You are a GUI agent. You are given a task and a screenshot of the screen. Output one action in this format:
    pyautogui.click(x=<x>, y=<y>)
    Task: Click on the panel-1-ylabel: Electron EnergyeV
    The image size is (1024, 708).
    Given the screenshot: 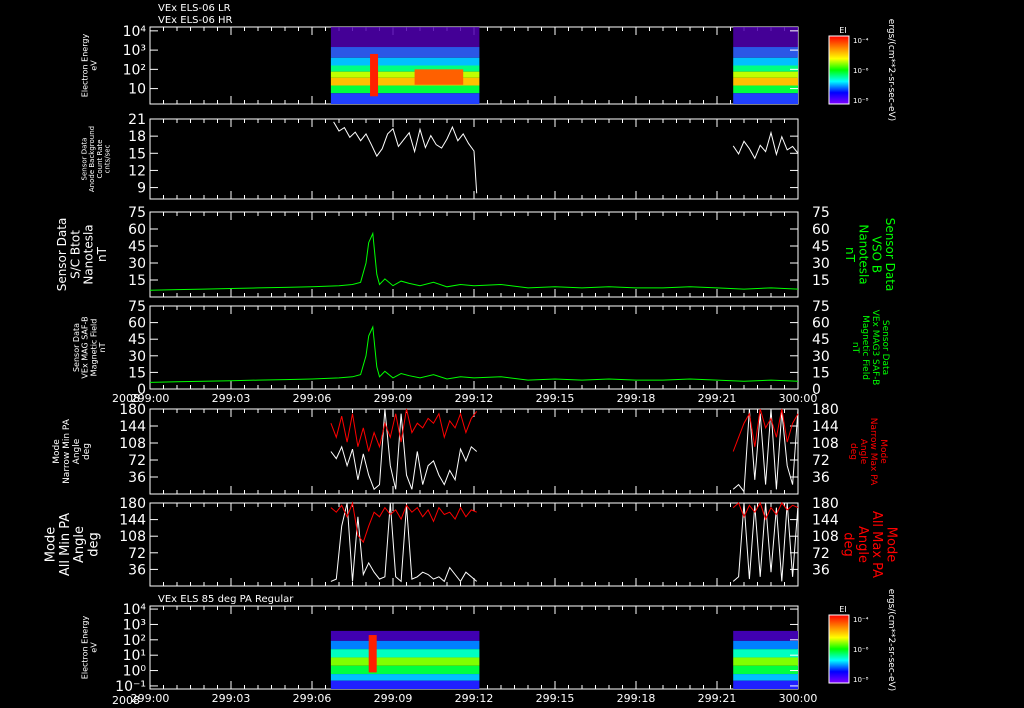 What is the action you would take?
    pyautogui.click(x=90, y=66)
    